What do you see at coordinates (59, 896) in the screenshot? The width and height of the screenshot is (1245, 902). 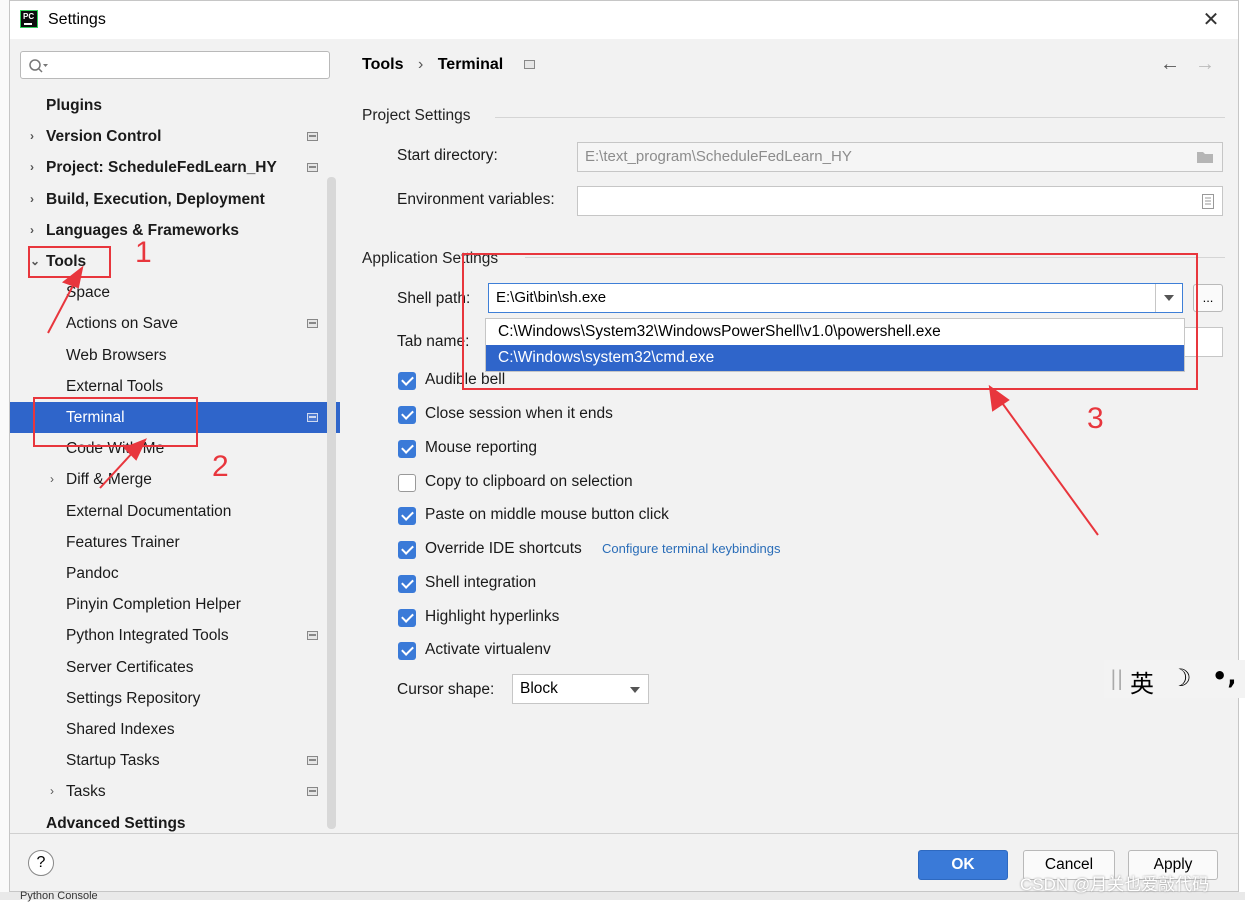 I see `python-console-tab: Python Console` at bounding box center [59, 896].